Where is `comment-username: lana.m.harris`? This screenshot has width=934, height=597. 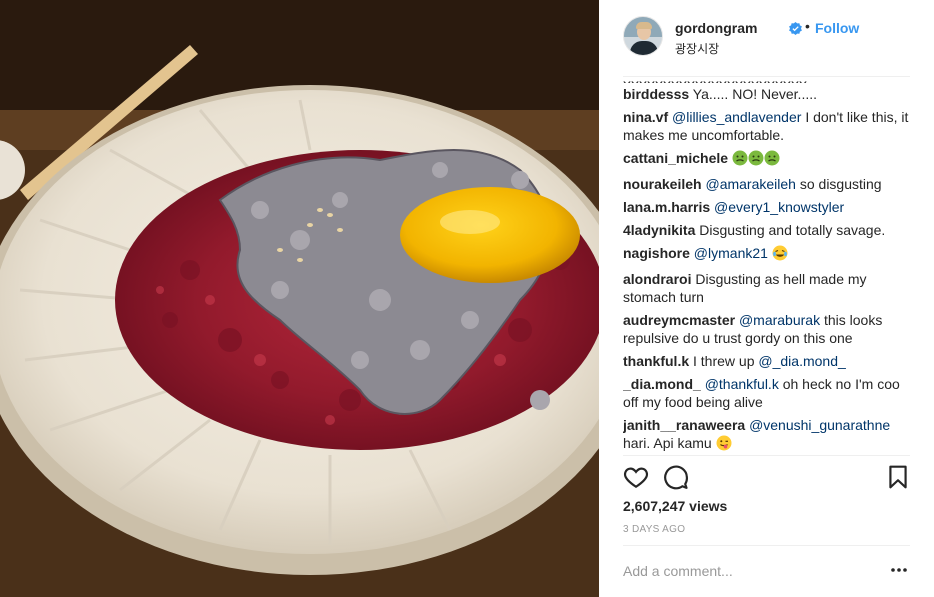
comment-username: lana.m.harris is located at coordinates (666, 207).